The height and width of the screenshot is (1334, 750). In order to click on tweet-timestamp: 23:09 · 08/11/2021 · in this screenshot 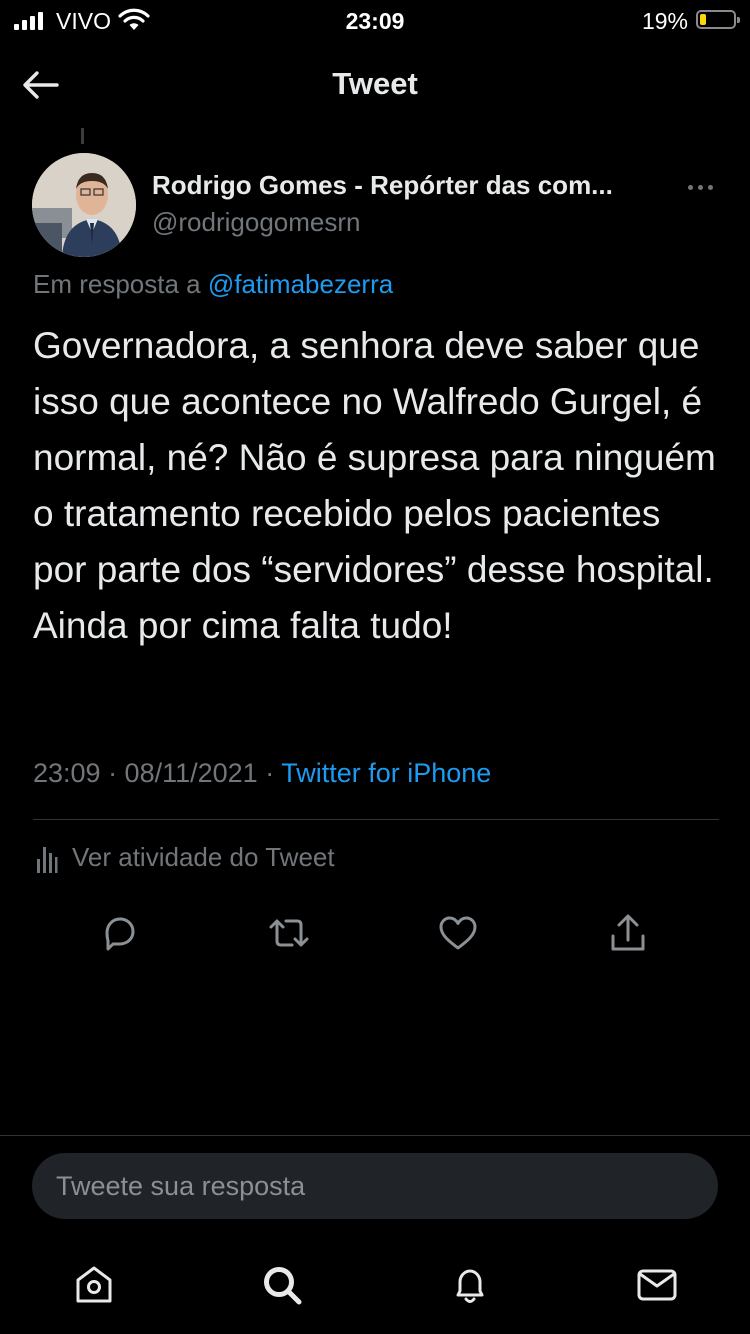, I will do `click(157, 773)`.